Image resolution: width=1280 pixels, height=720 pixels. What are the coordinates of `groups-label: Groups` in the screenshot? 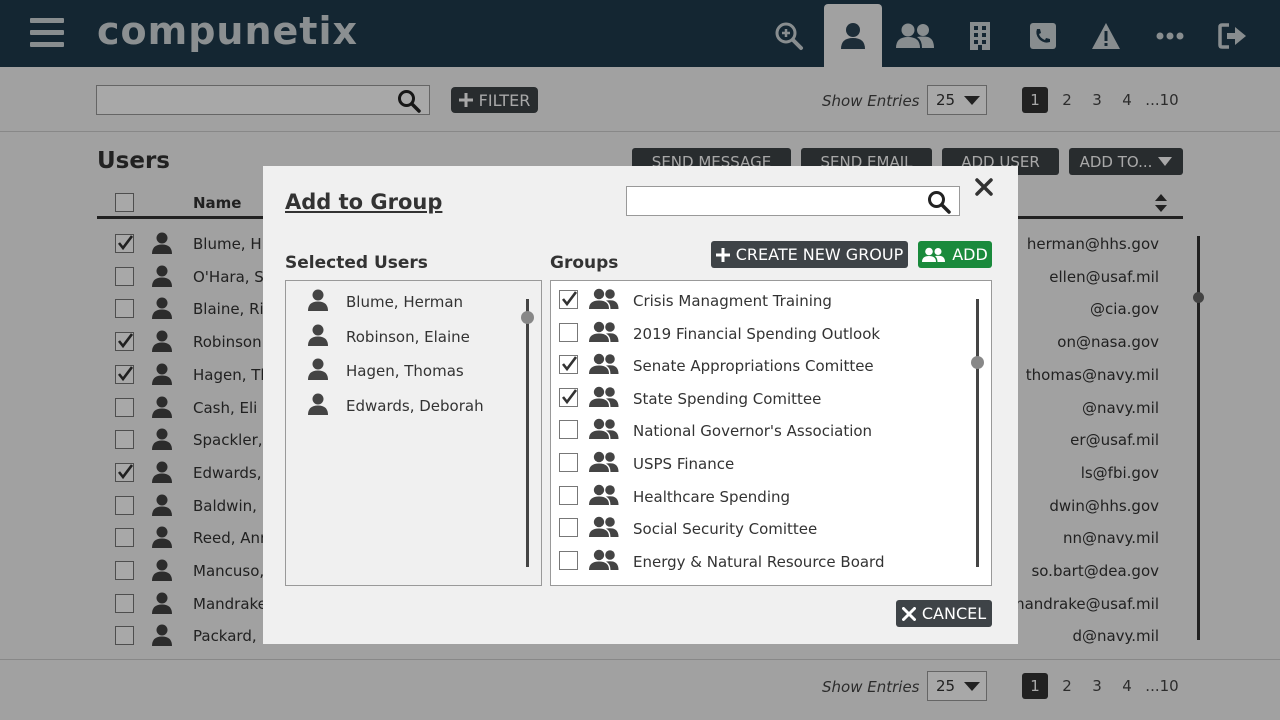 It's located at (584, 263).